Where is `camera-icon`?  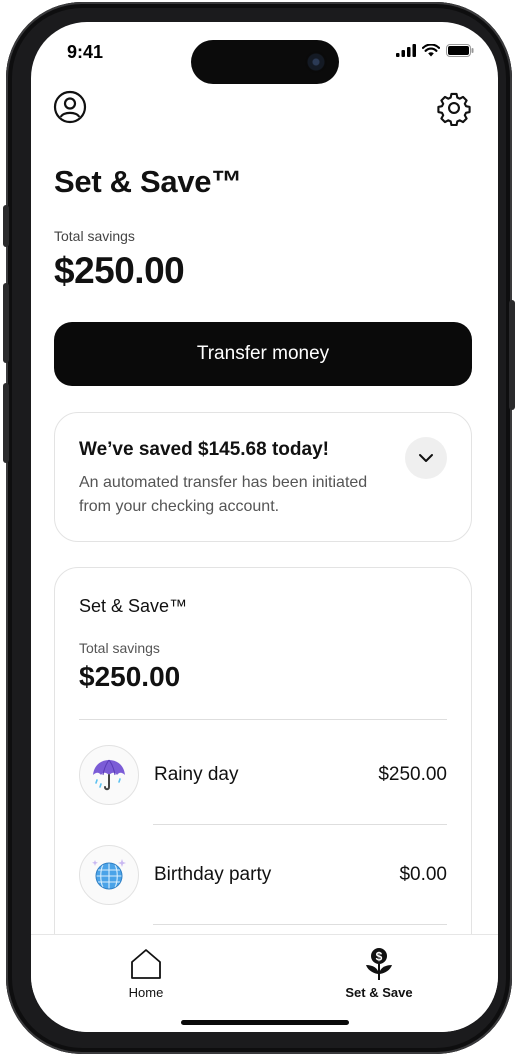 camera-icon is located at coordinates (316, 62).